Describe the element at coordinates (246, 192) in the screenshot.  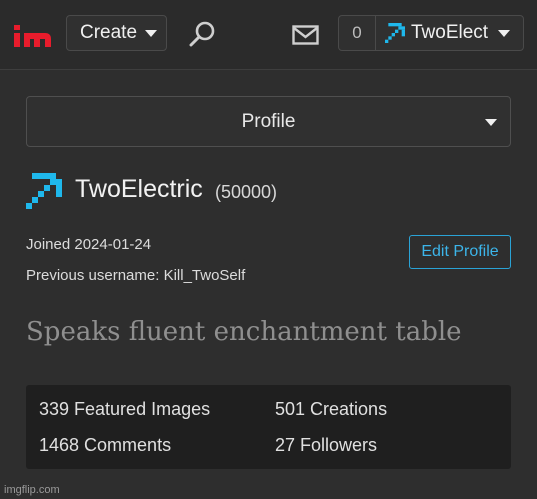
I see `profile-points: (50000)` at that location.